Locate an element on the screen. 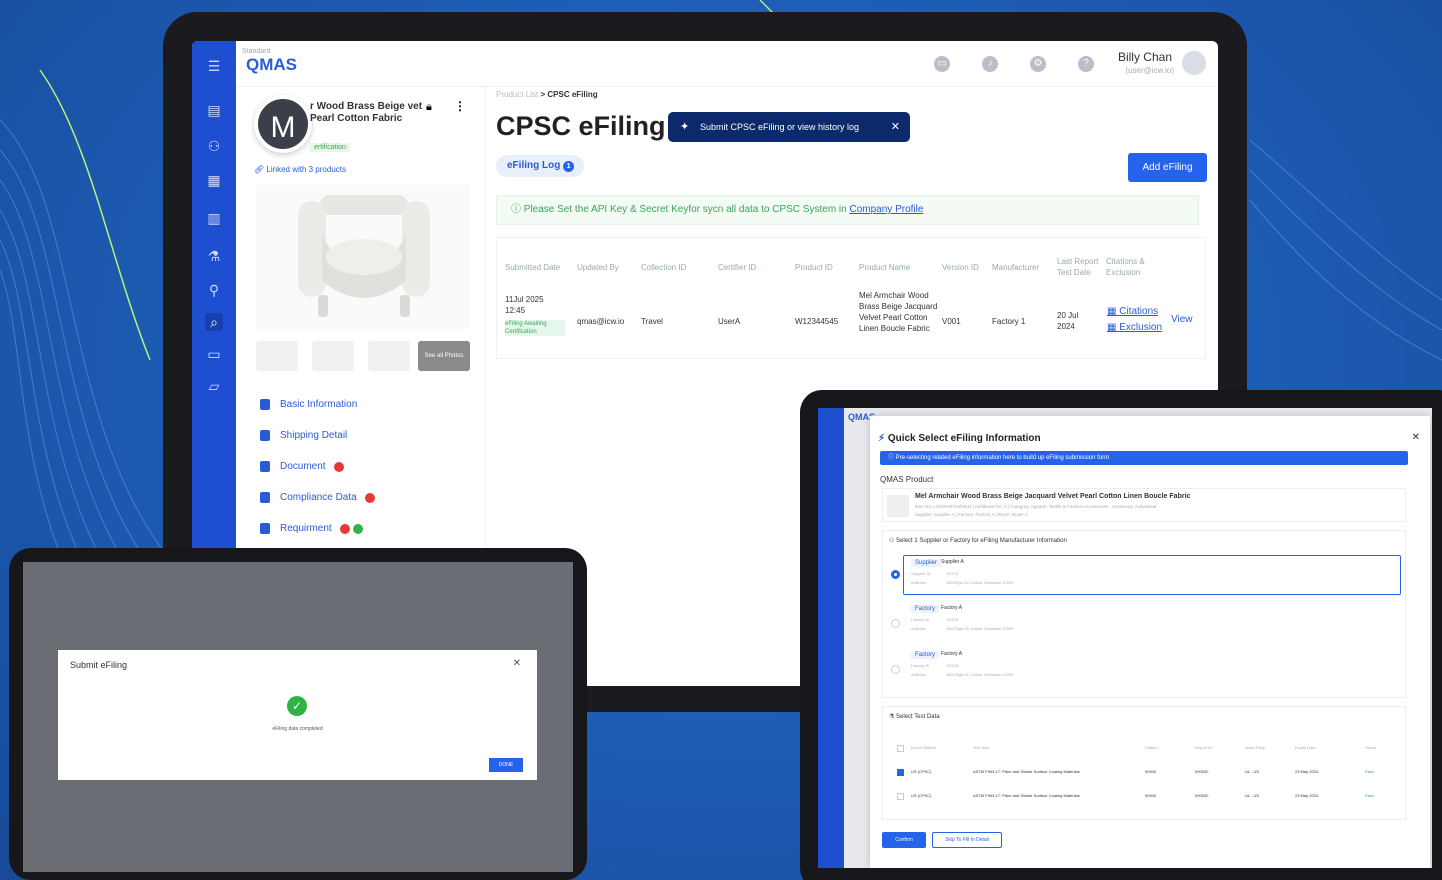 This screenshot has width=1442, height=880. linked-products-link: 🔗︎ Linked with 3 products is located at coordinates (300, 169).